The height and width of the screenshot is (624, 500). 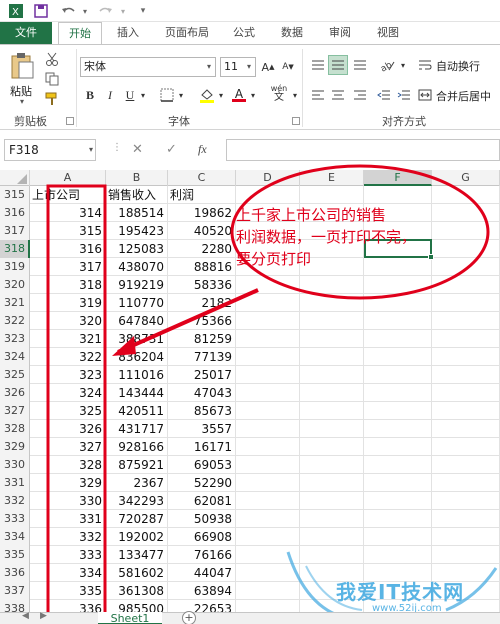 I want to click on cell-a: 335, so click(x=68, y=591).